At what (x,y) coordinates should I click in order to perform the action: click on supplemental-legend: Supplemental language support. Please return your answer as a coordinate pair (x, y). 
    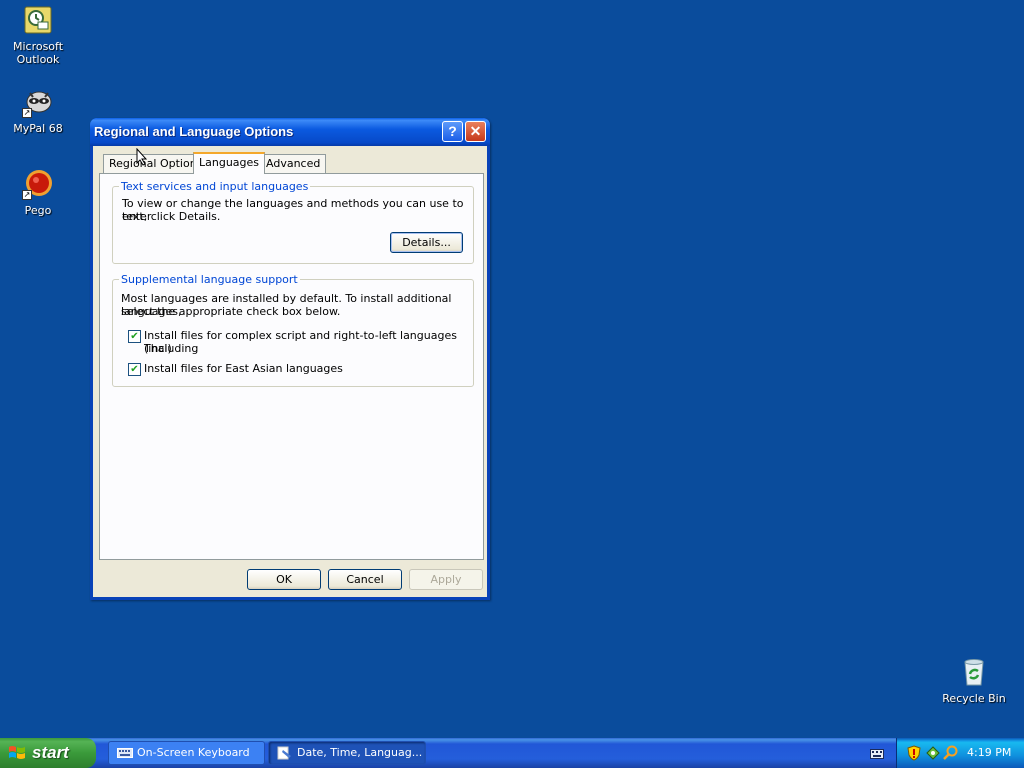
    Looking at the image, I should click on (209, 279).